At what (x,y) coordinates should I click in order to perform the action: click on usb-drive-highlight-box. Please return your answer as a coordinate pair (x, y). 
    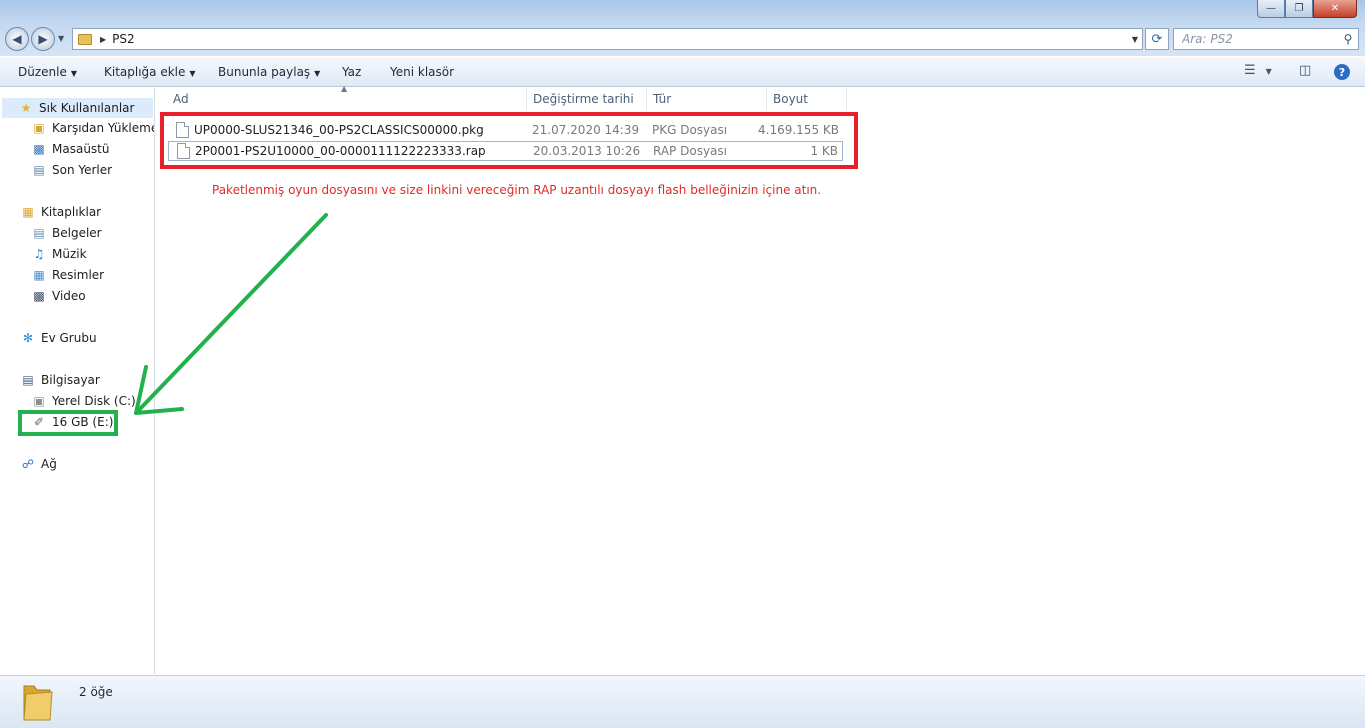
    Looking at the image, I should click on (68, 423).